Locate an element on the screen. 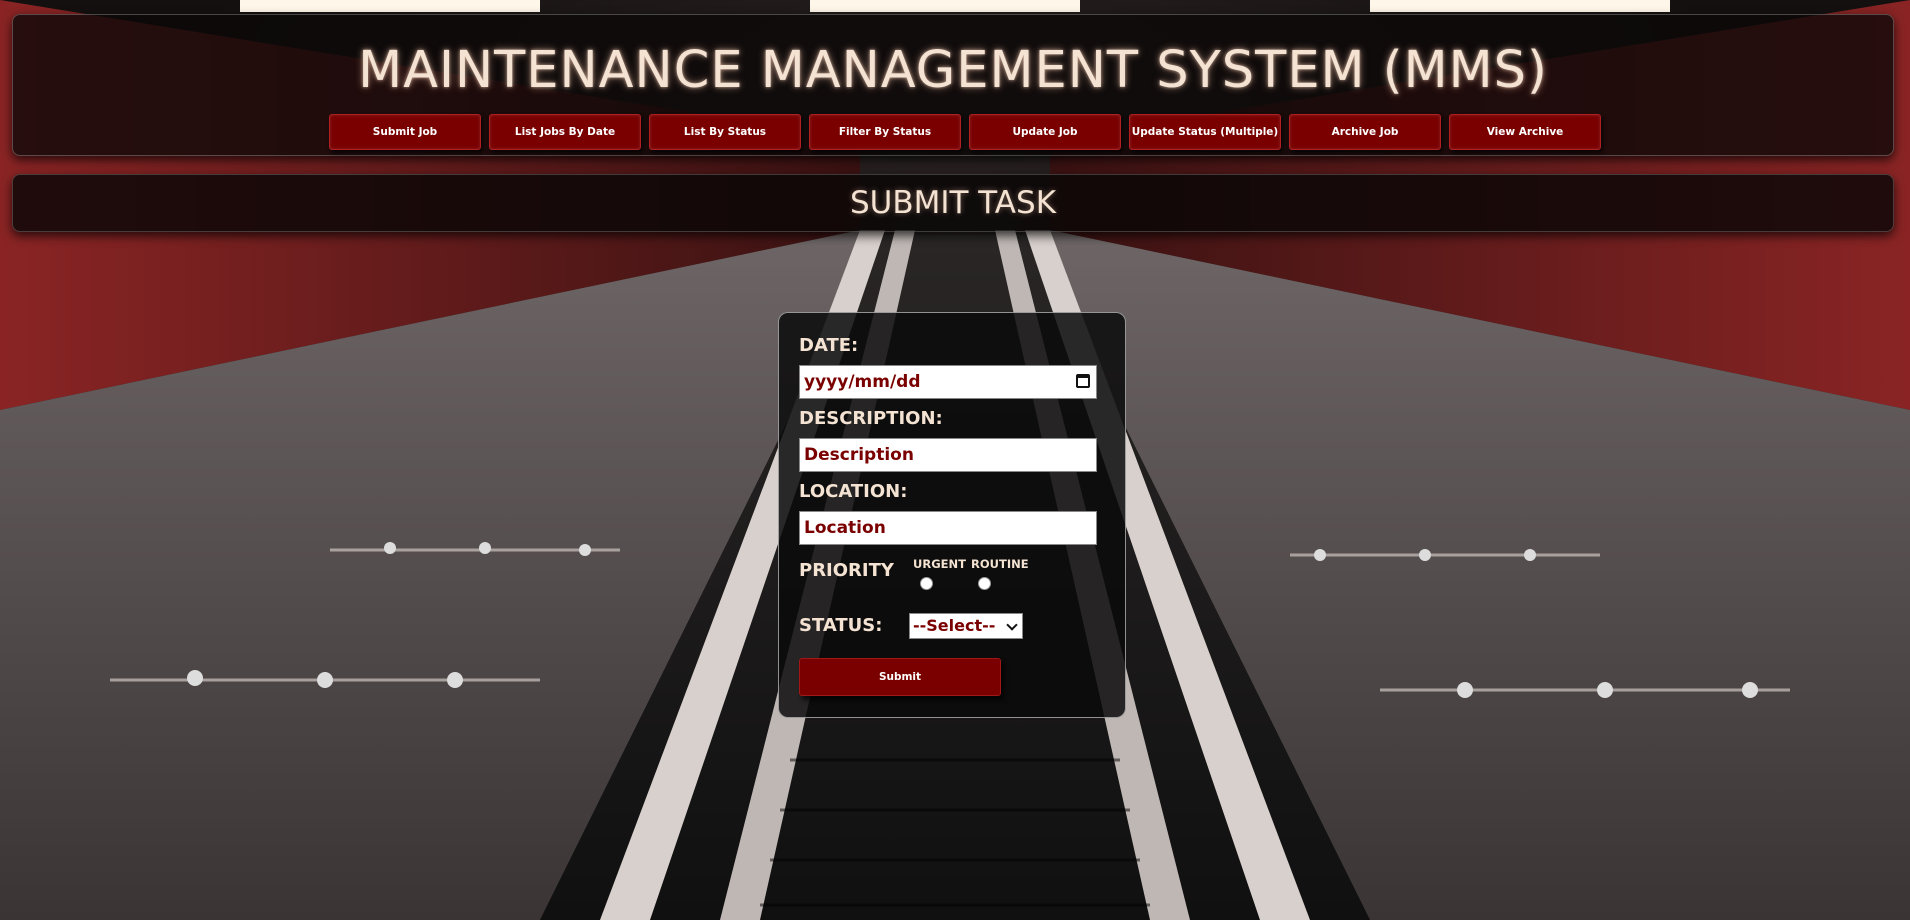  description-label: DESCRIPTION: is located at coordinates (871, 418).